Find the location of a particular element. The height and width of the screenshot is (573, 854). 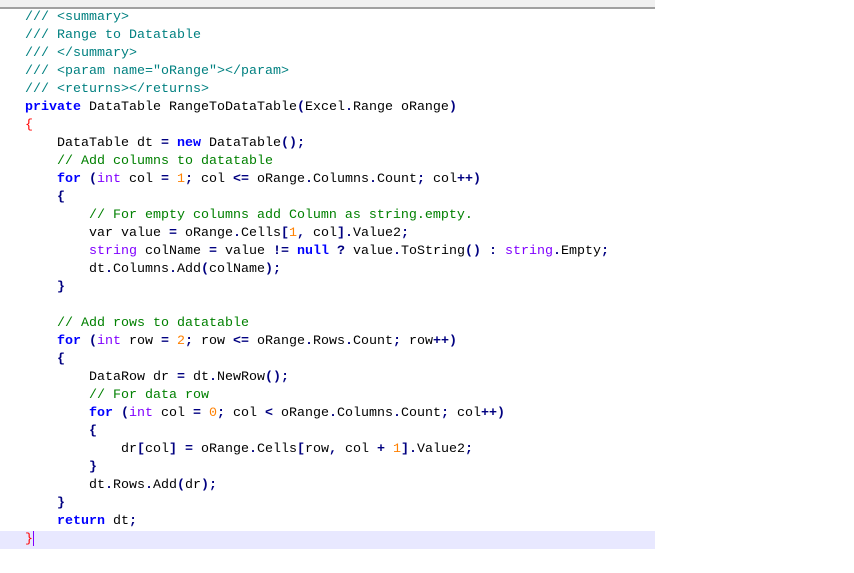

code-token: return is located at coordinates (81, 521).